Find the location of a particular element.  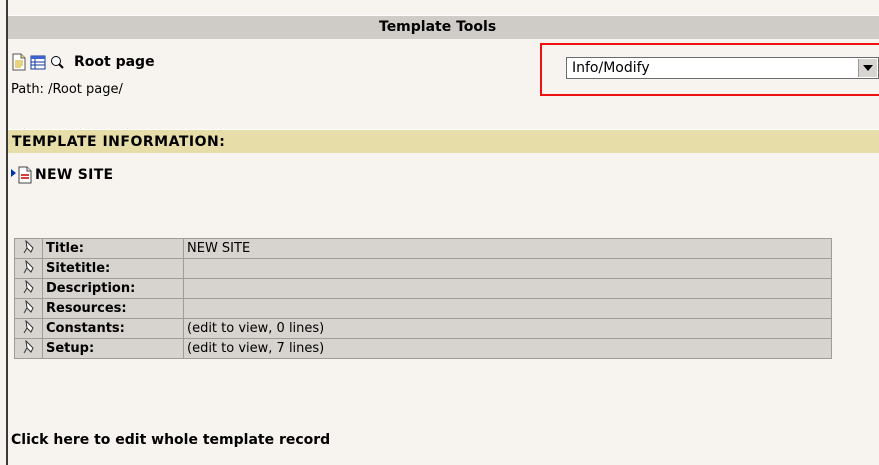

field-value: (edit to view, 7 lines) is located at coordinates (507, 348).